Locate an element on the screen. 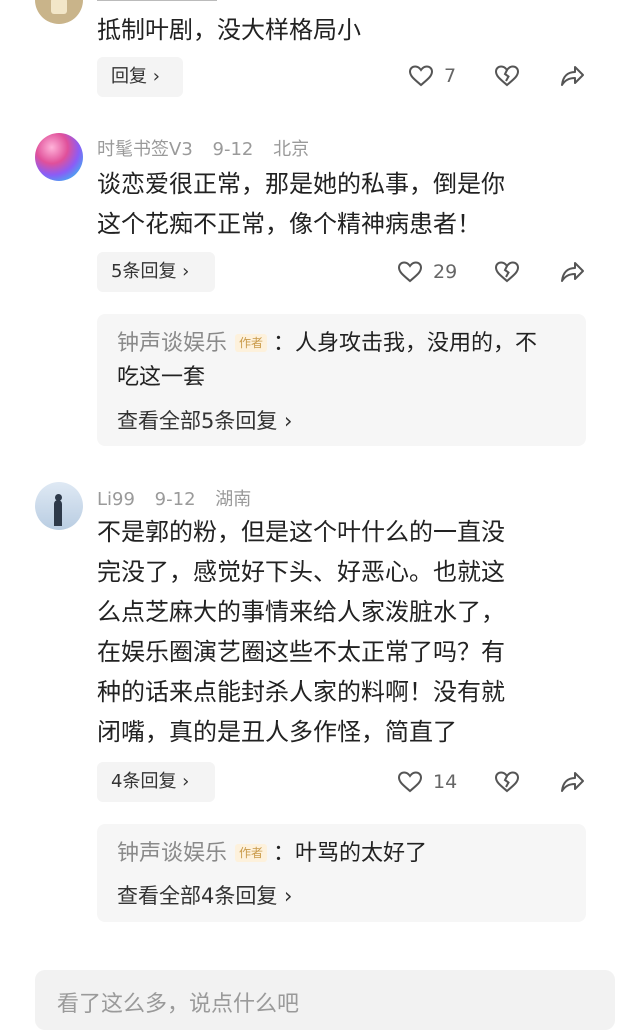 The image size is (621, 1030). like-count: 7 is located at coordinates (450, 76).